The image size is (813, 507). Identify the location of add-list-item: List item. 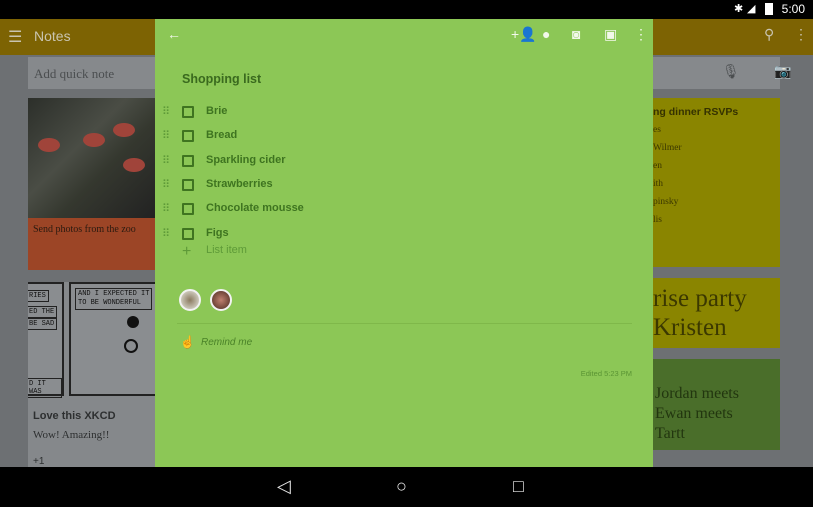
(226, 250).